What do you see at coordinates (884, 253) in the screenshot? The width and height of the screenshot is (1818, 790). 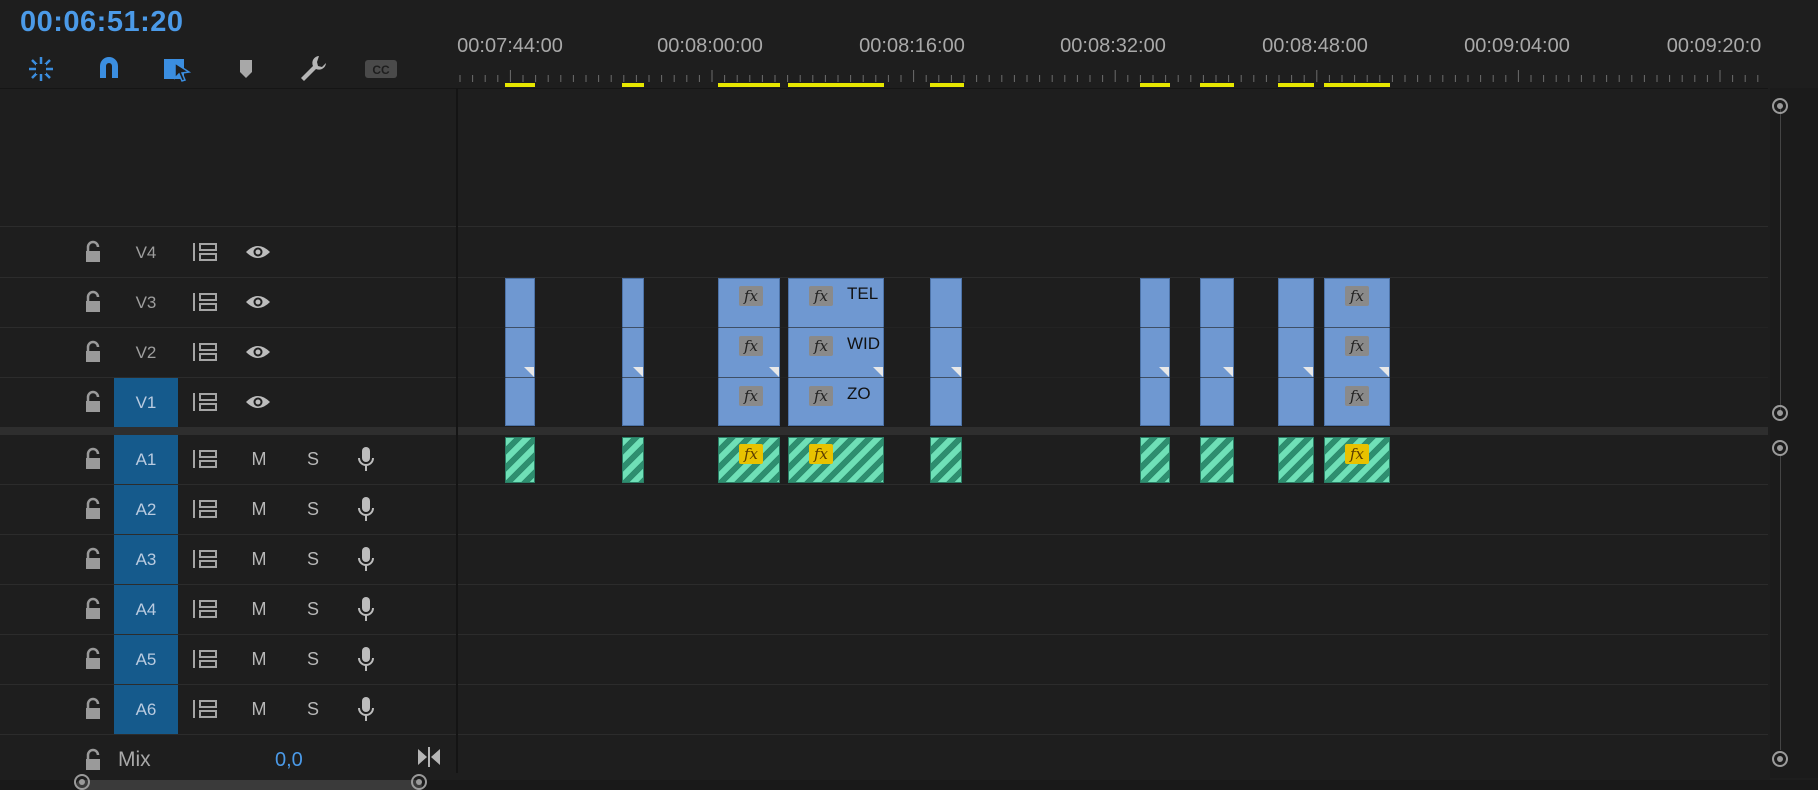 I see `video-track-v4: V4` at bounding box center [884, 253].